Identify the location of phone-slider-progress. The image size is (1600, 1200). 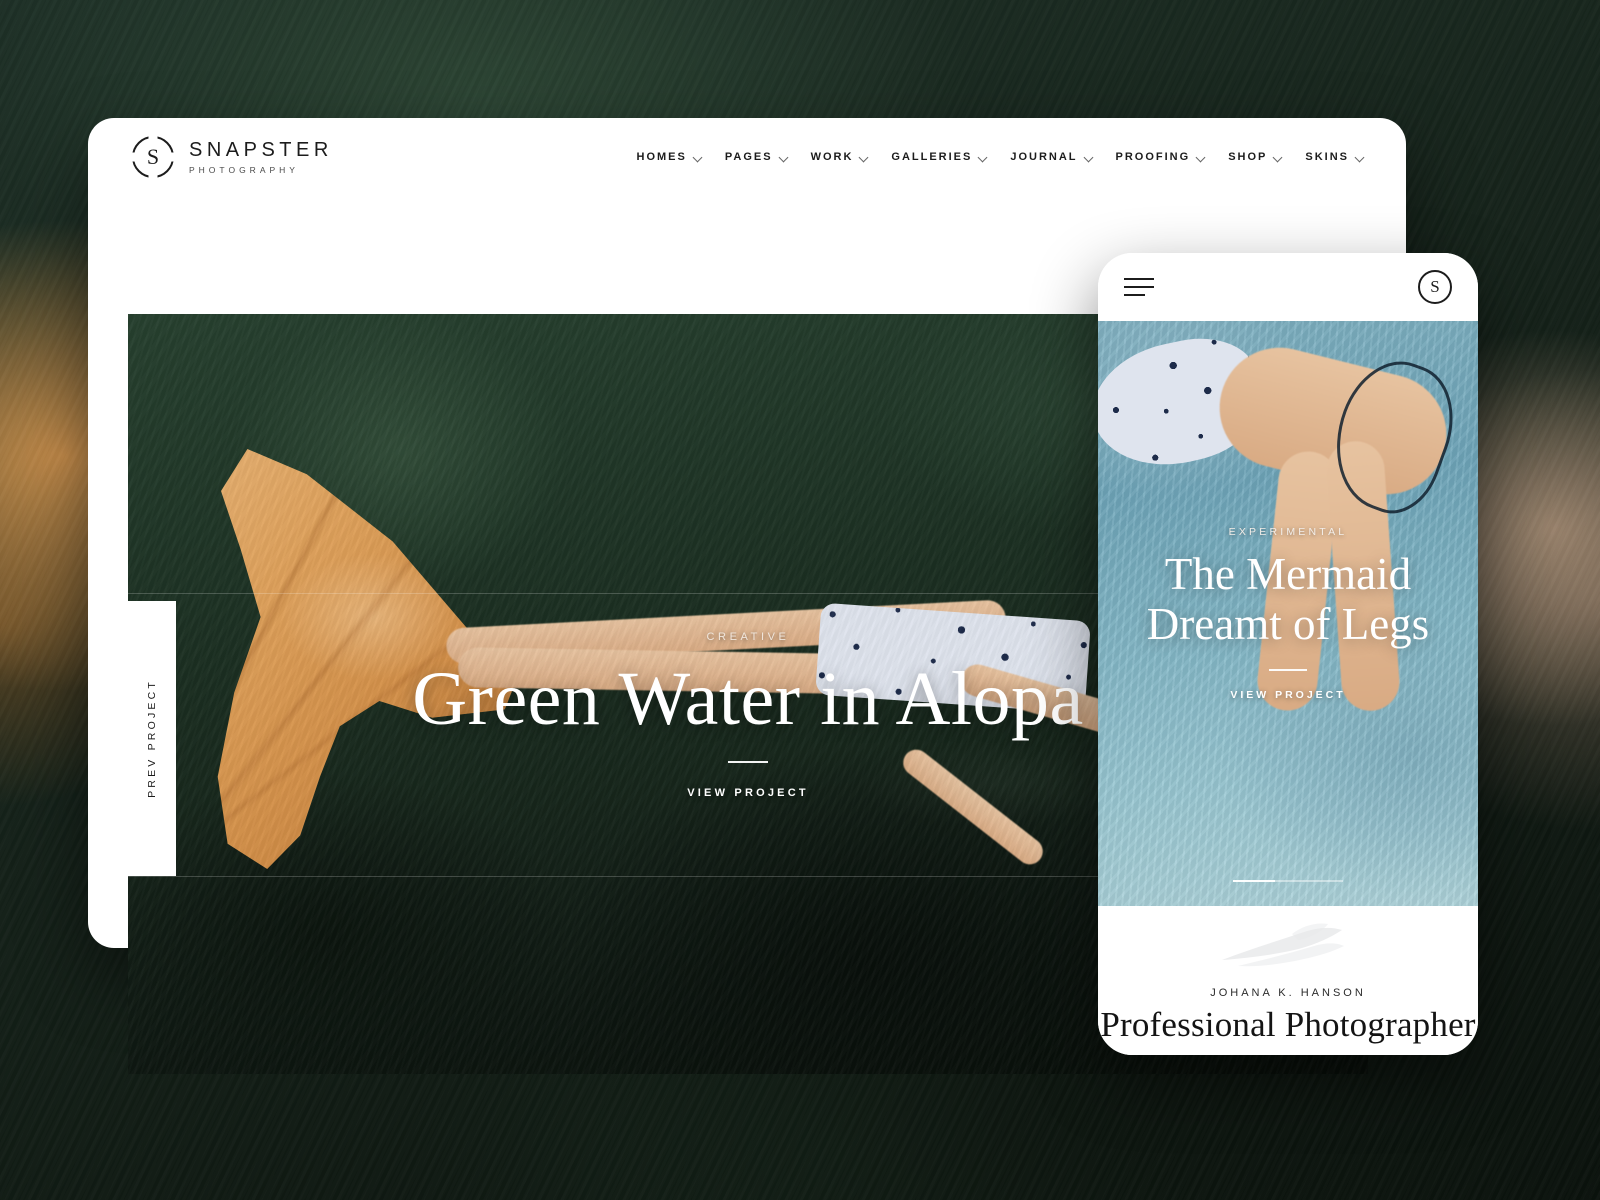
(1288, 881).